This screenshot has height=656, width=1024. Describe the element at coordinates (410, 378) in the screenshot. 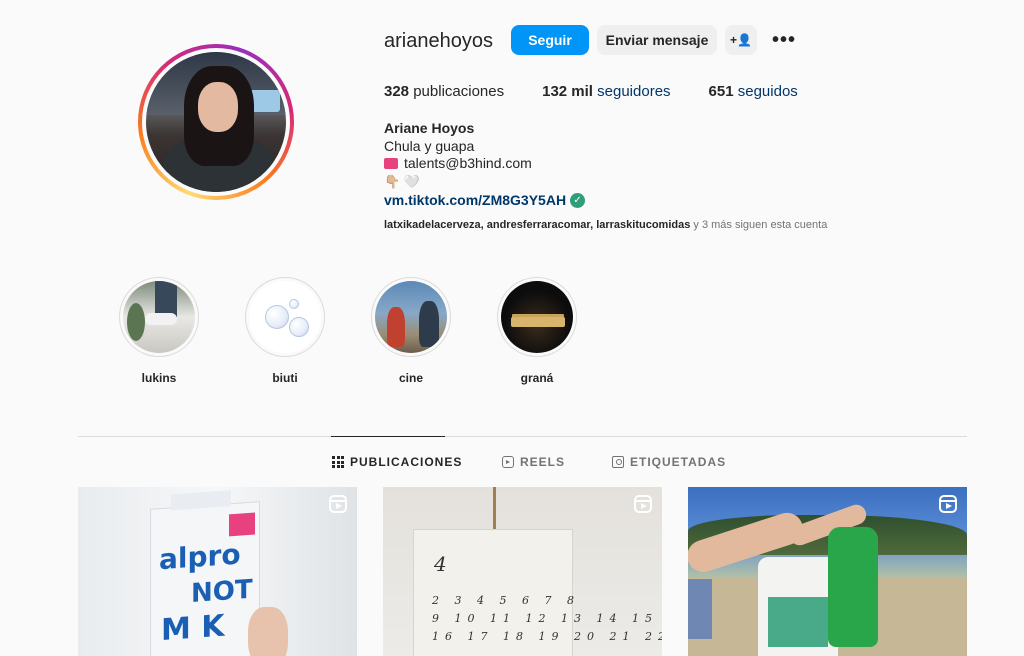

I see `highlight-label: cine` at that location.